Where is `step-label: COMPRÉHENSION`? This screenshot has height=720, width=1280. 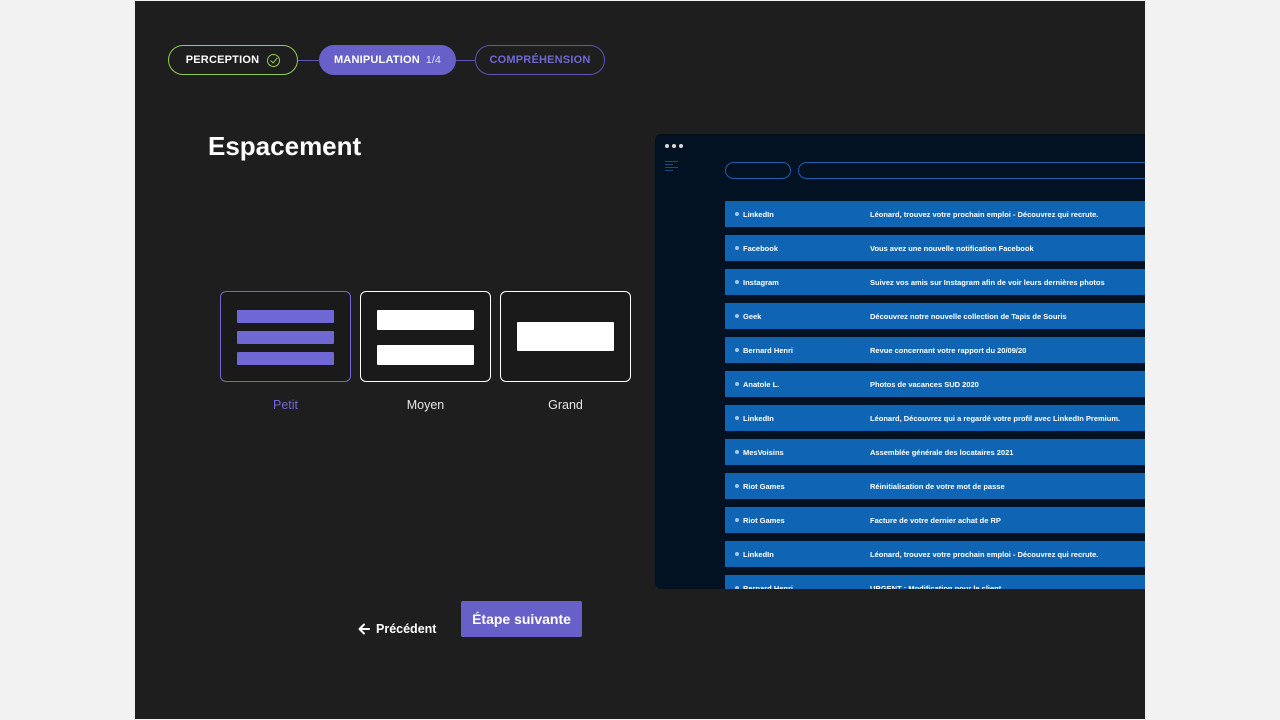
step-label: COMPRÉHENSION is located at coordinates (540, 60).